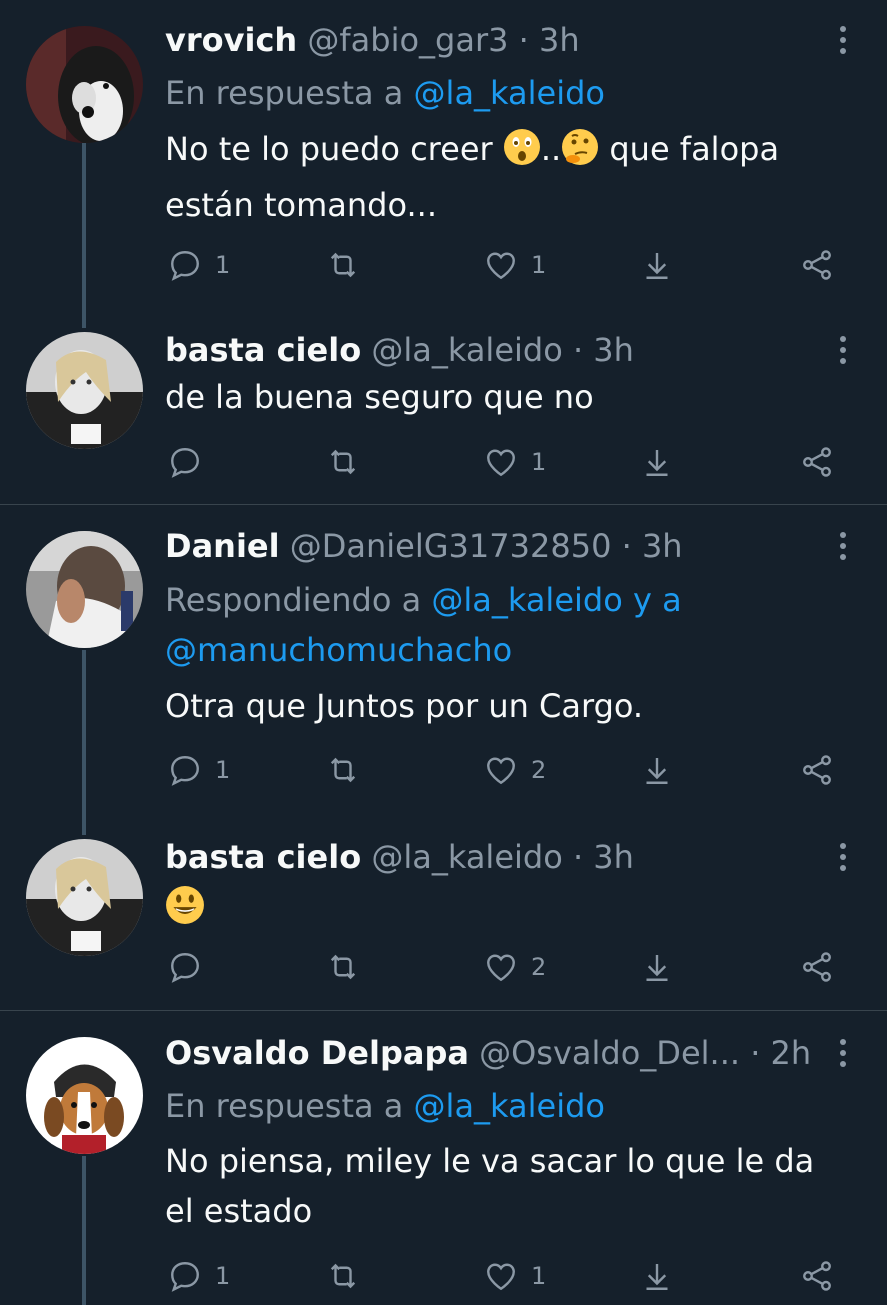 This screenshot has width=887, height=1305. I want to click on author-name: Daniel, so click(222, 546).